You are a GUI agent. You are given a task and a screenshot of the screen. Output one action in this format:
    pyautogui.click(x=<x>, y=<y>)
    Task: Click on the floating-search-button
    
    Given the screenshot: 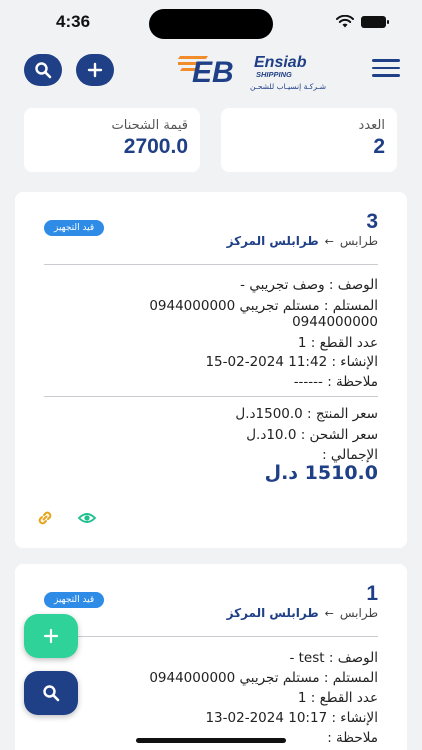 What is the action you would take?
    pyautogui.click(x=51, y=693)
    